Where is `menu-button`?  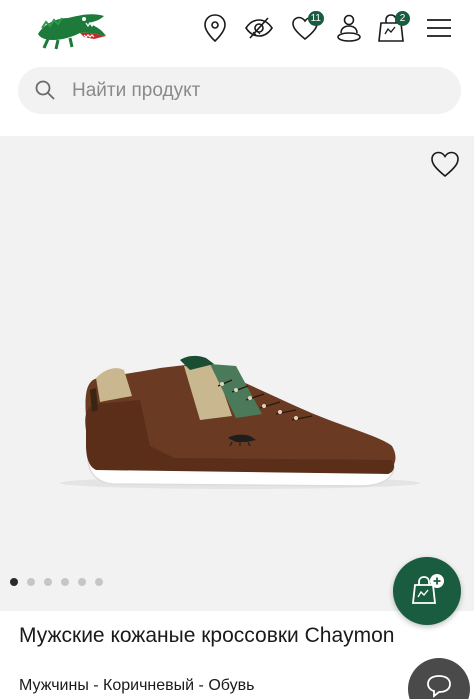 menu-button is located at coordinates (439, 28).